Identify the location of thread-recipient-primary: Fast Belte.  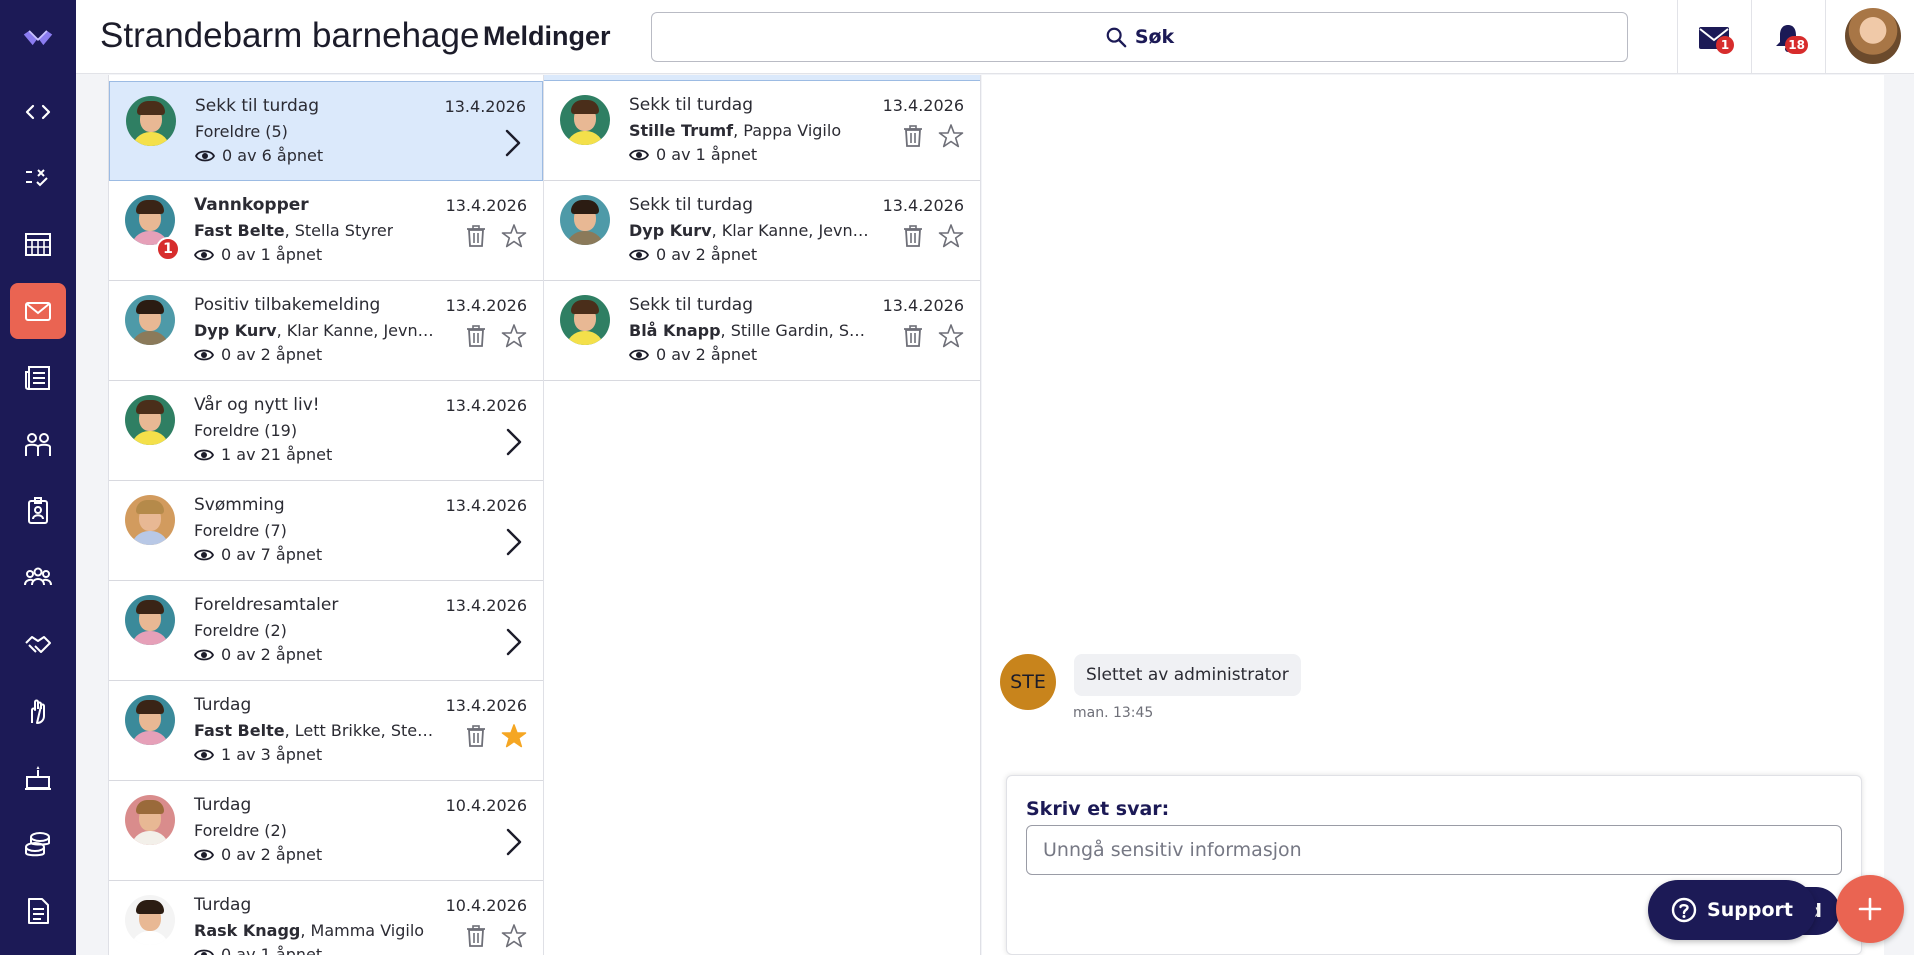
(239, 730).